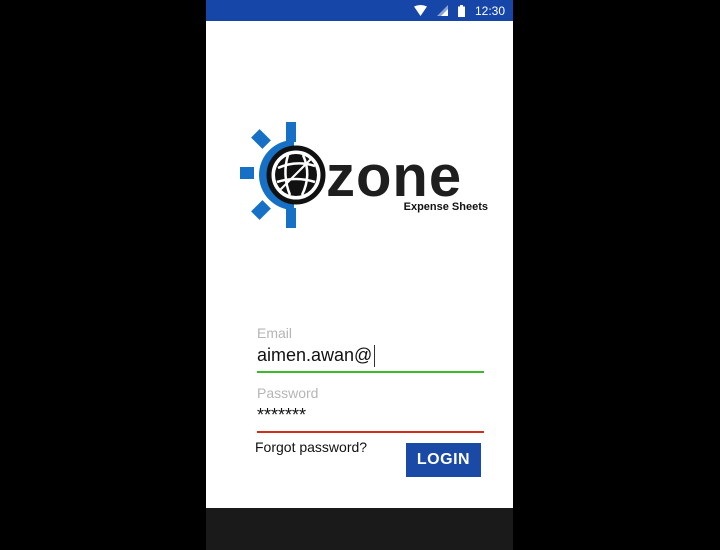  I want to click on password-input: *******, so click(370, 415).